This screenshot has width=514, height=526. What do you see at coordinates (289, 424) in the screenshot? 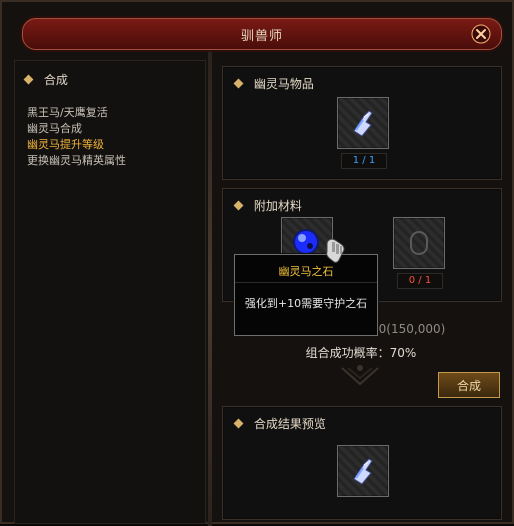
I see `preview-panel-title-text: 合成结果预览` at bounding box center [289, 424].